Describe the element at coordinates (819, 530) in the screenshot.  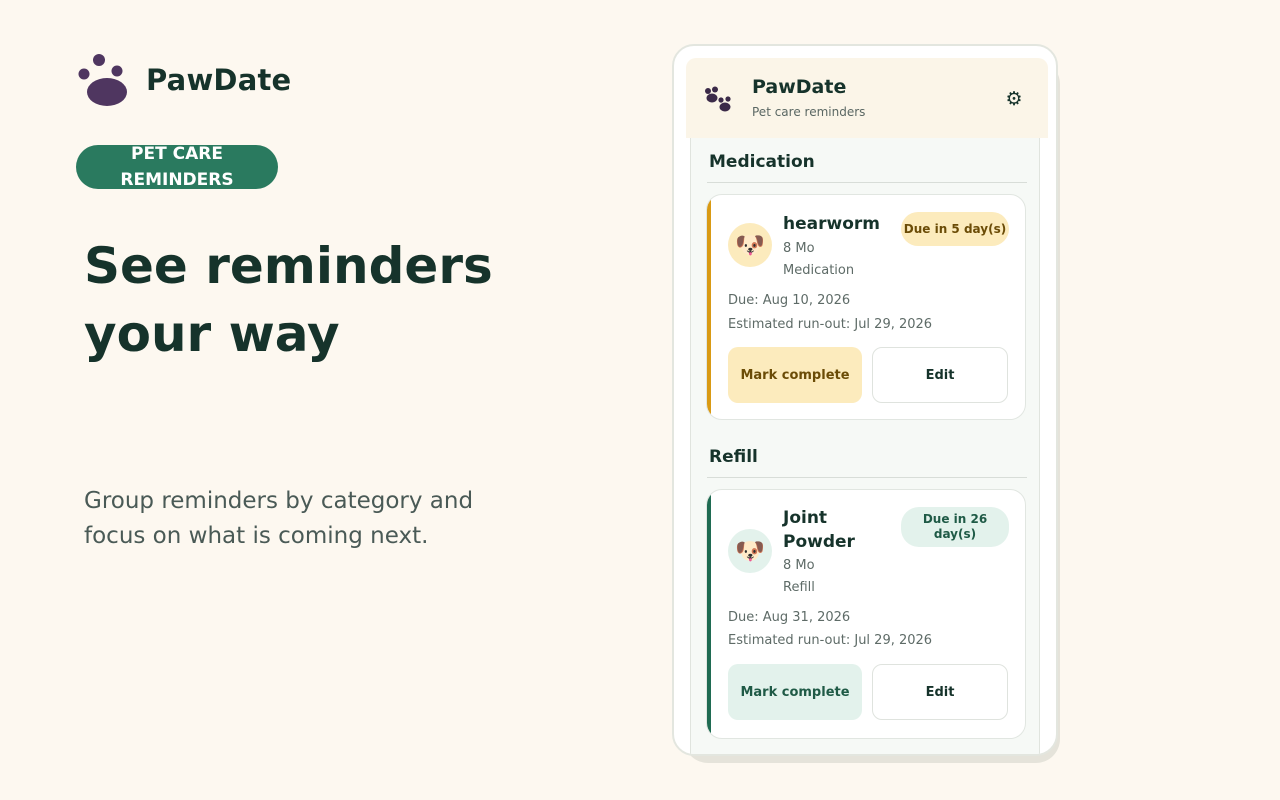
I see `reminder-name: Joint Powder` at that location.